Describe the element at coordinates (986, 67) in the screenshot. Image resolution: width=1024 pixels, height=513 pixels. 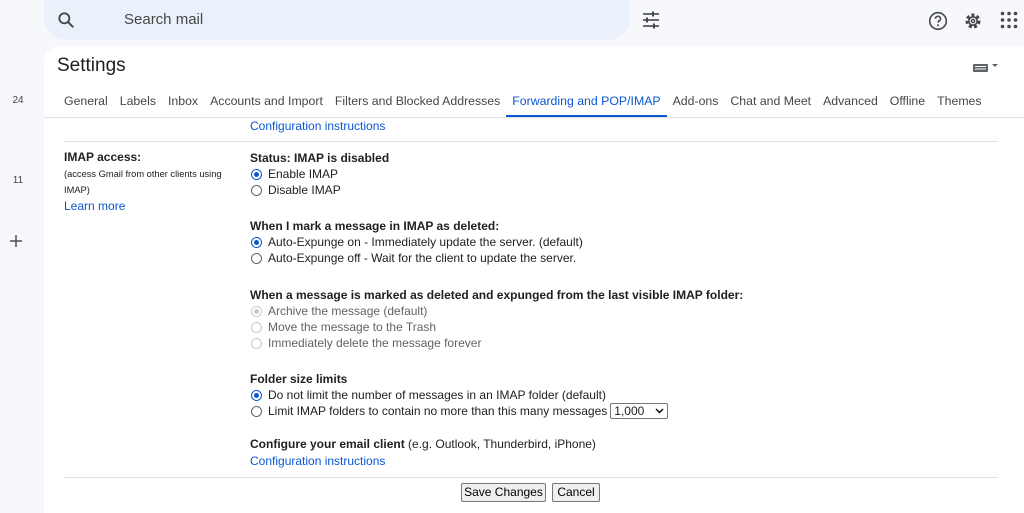
I see `keyboard-icon` at that location.